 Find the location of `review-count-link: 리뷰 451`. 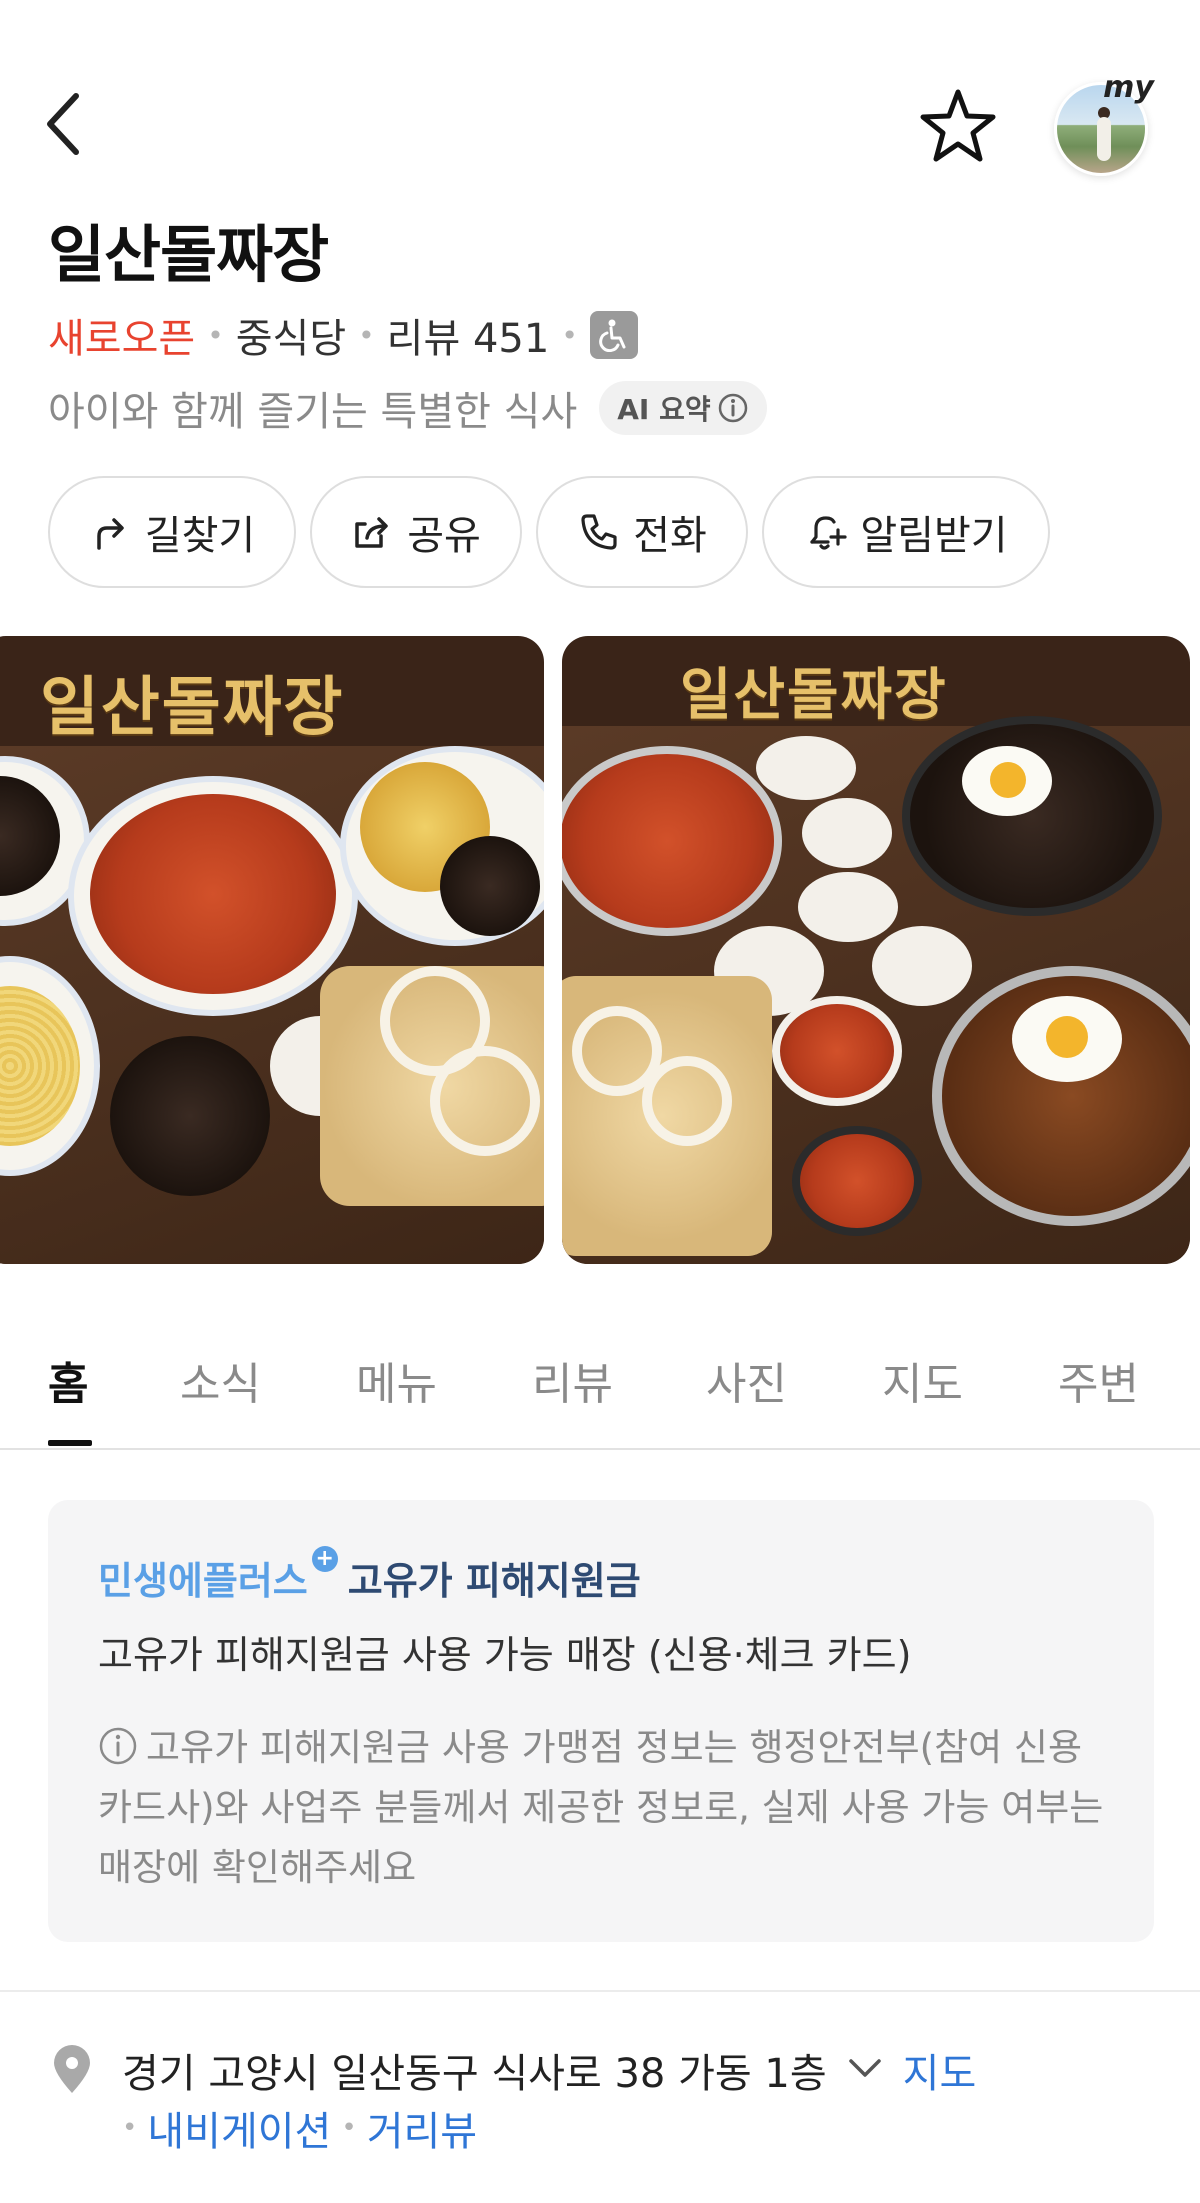

review-count-link: 리뷰 451 is located at coordinates (468, 335).